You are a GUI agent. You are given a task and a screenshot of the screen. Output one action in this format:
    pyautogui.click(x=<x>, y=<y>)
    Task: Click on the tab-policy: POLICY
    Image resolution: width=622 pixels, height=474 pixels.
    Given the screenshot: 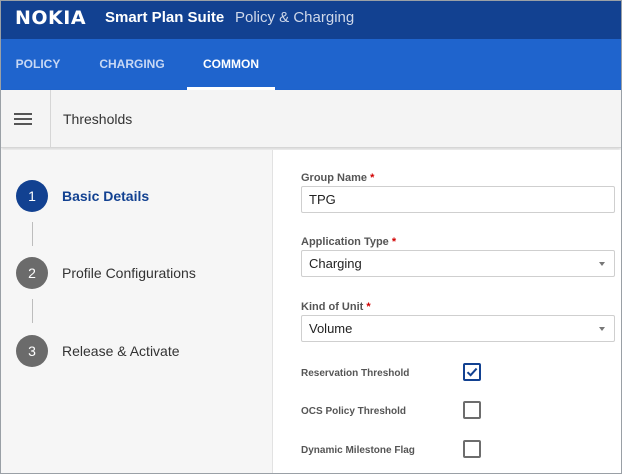 What is the action you would take?
    pyautogui.click(x=38, y=64)
    